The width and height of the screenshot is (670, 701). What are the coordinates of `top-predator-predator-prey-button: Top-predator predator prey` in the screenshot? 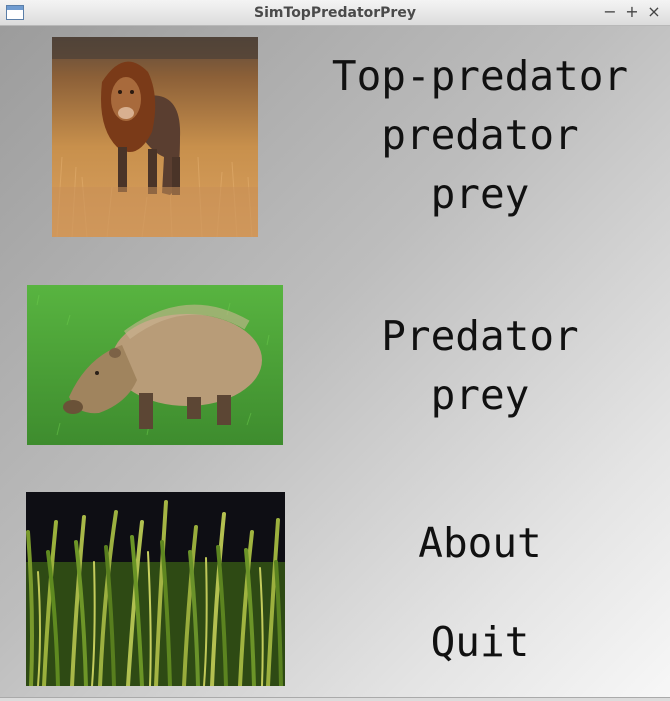 It's located at (480, 135).